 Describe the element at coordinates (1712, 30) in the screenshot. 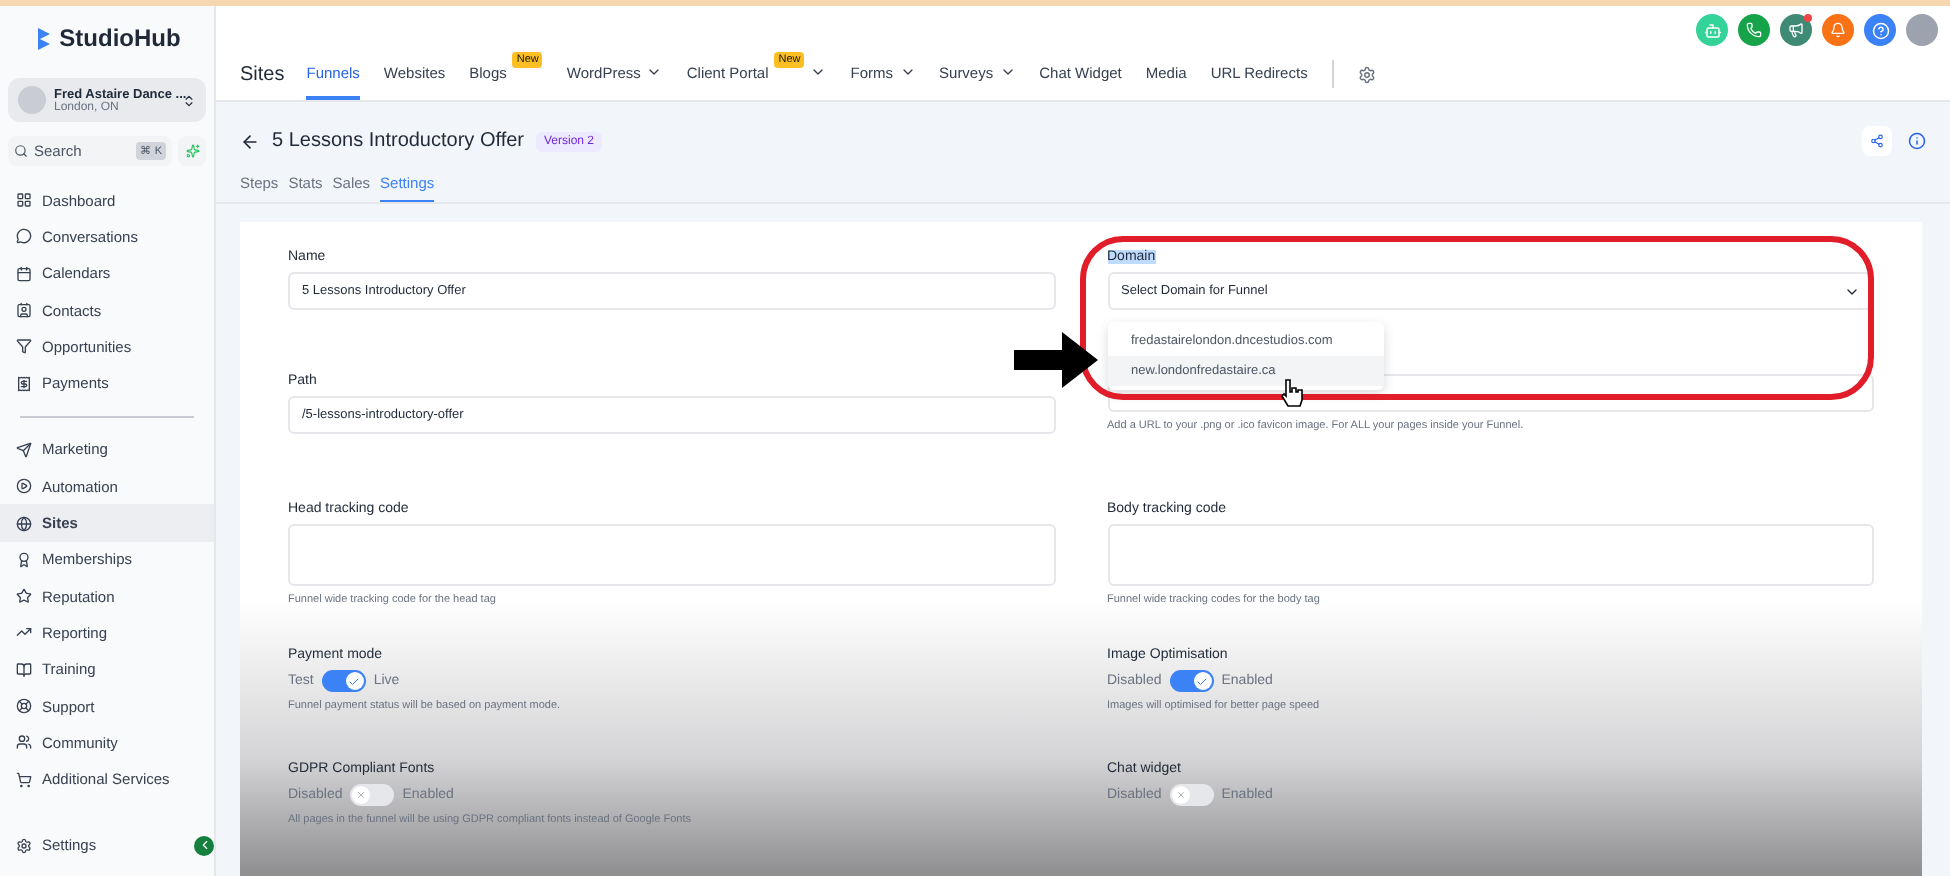

I see `bot-icon` at that location.